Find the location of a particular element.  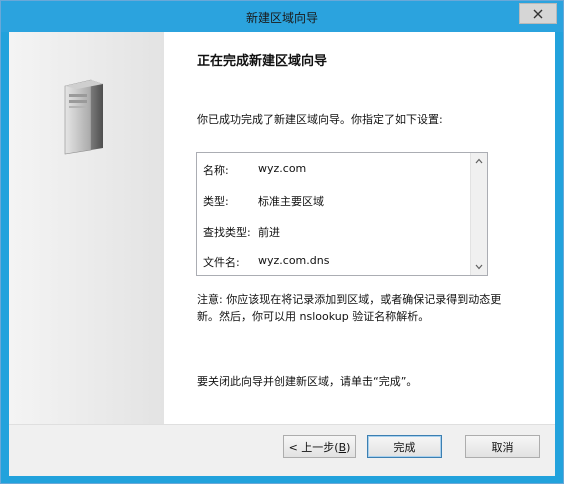

scroll-up-button is located at coordinates (479, 161).